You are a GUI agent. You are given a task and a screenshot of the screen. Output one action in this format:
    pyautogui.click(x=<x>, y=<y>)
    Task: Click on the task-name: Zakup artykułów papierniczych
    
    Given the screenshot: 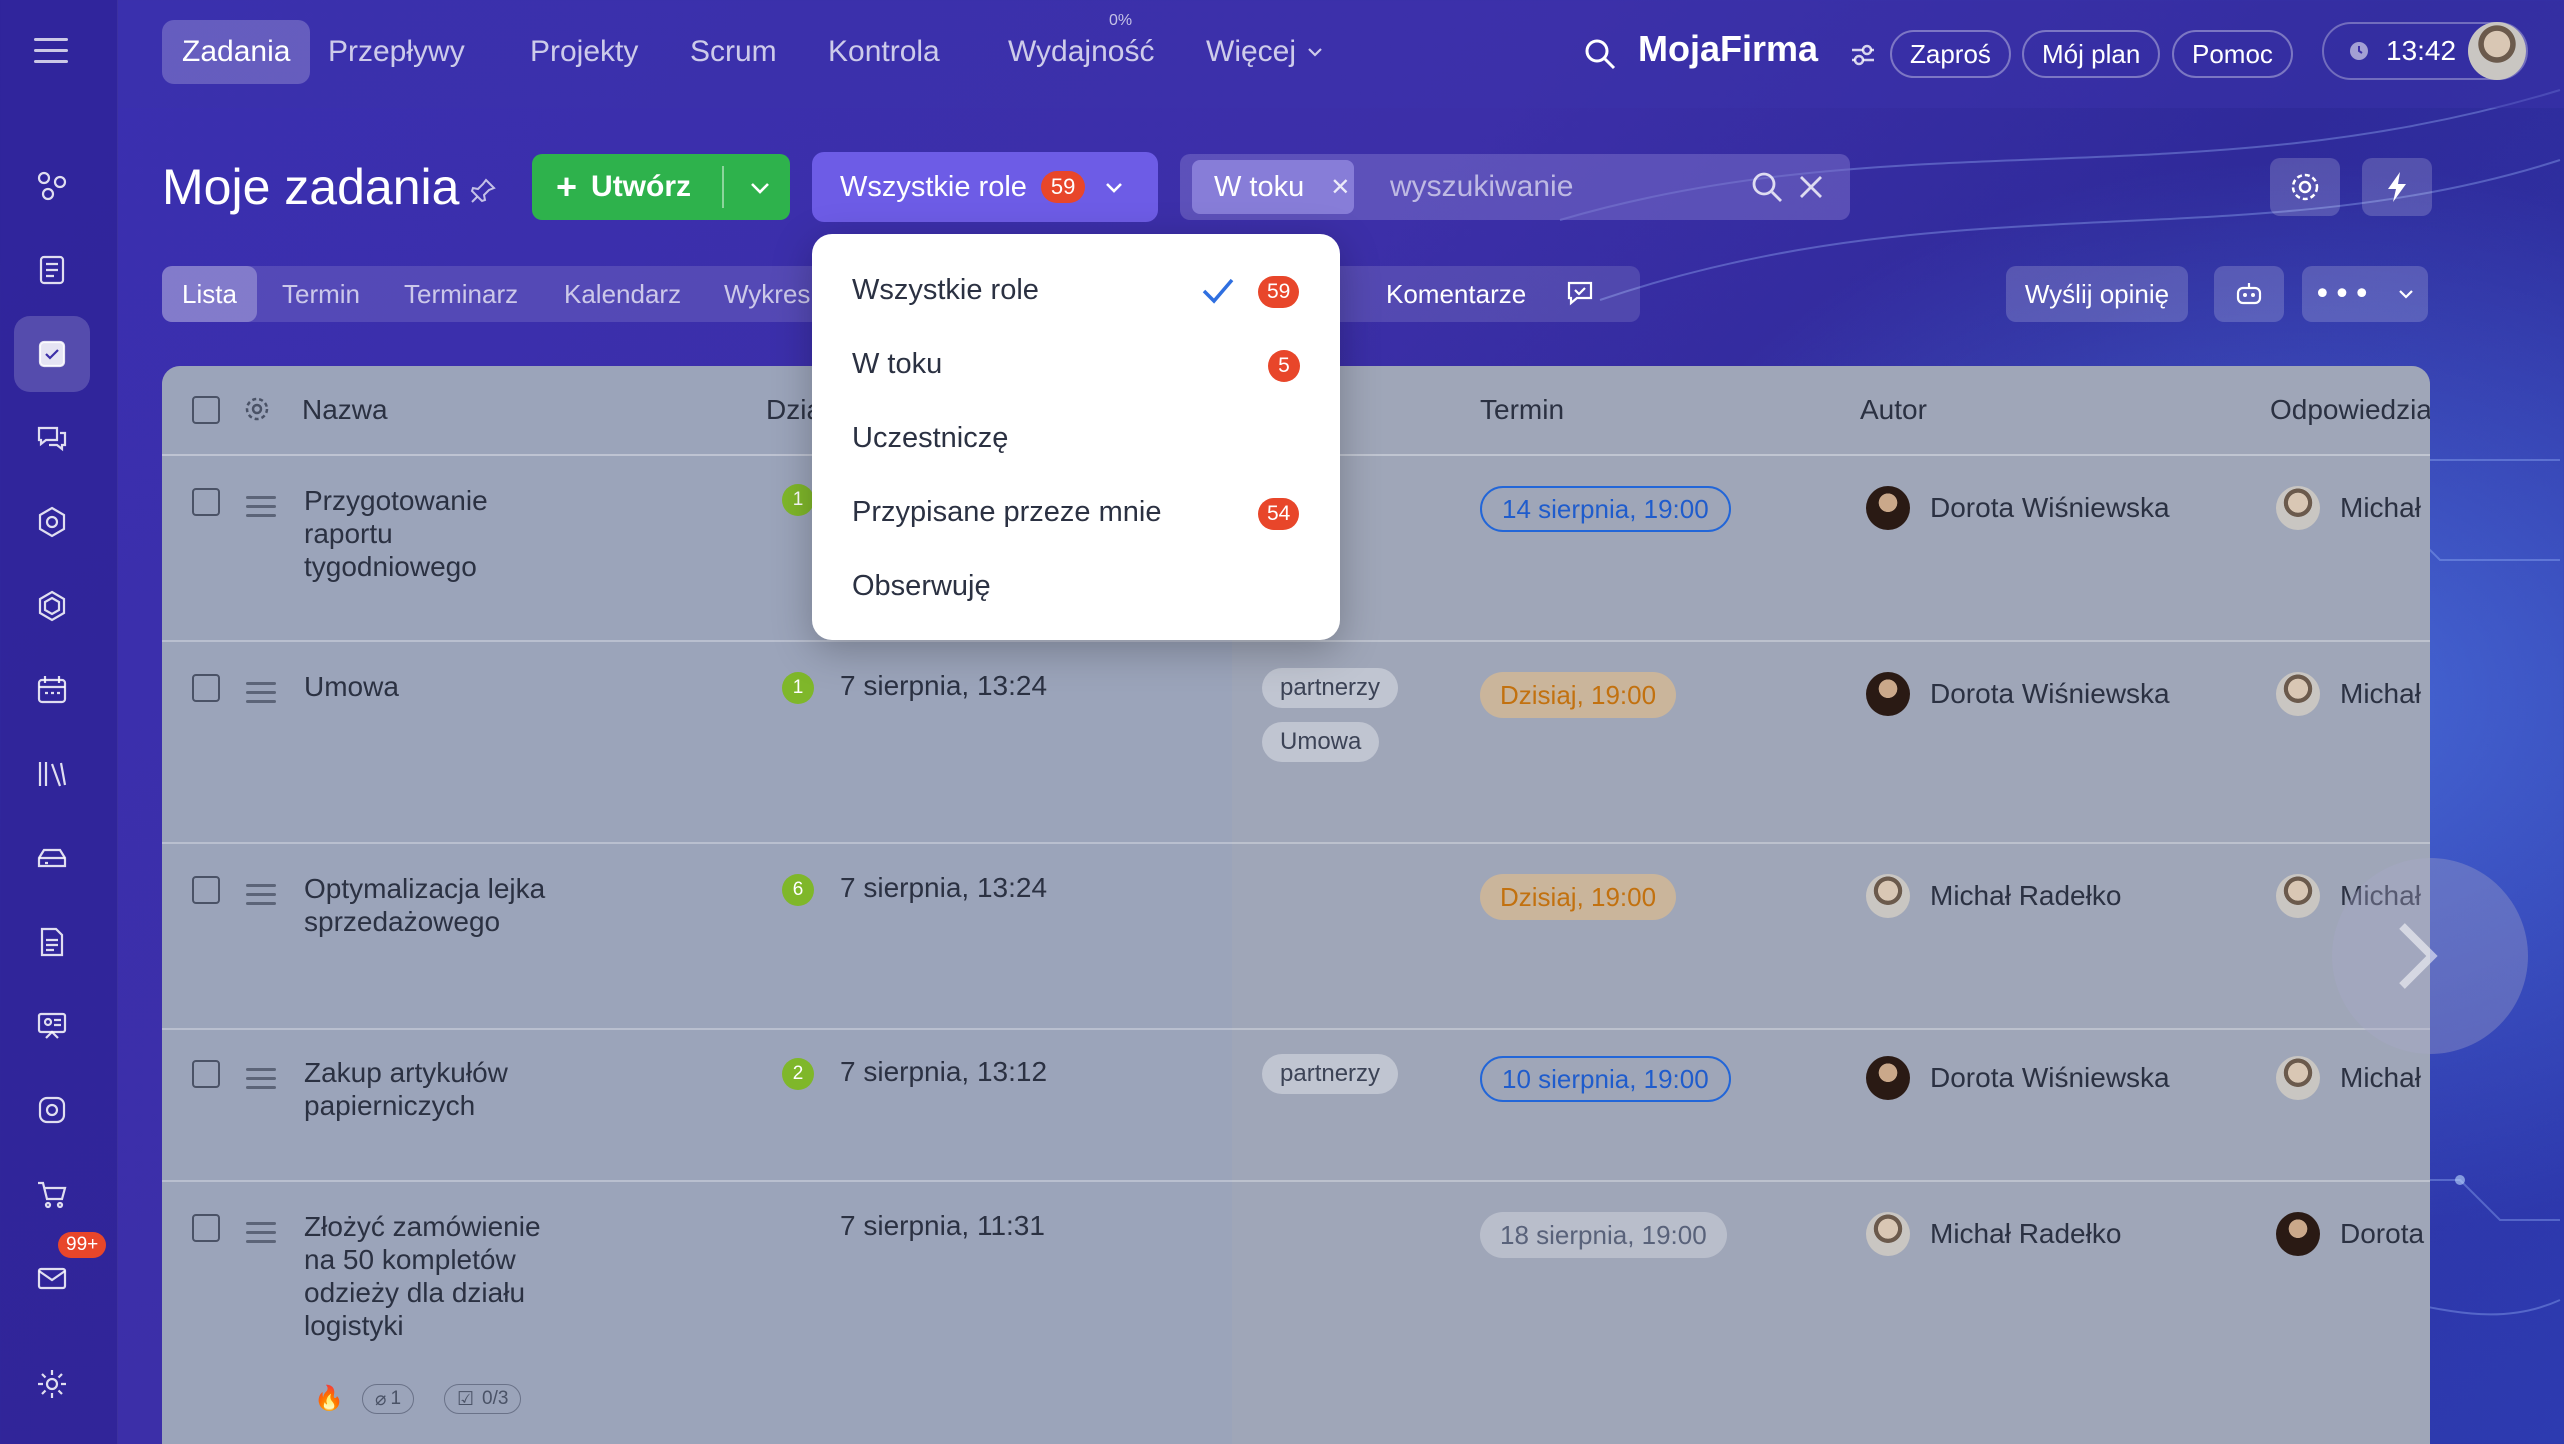 What is the action you would take?
    pyautogui.click(x=434, y=1089)
    